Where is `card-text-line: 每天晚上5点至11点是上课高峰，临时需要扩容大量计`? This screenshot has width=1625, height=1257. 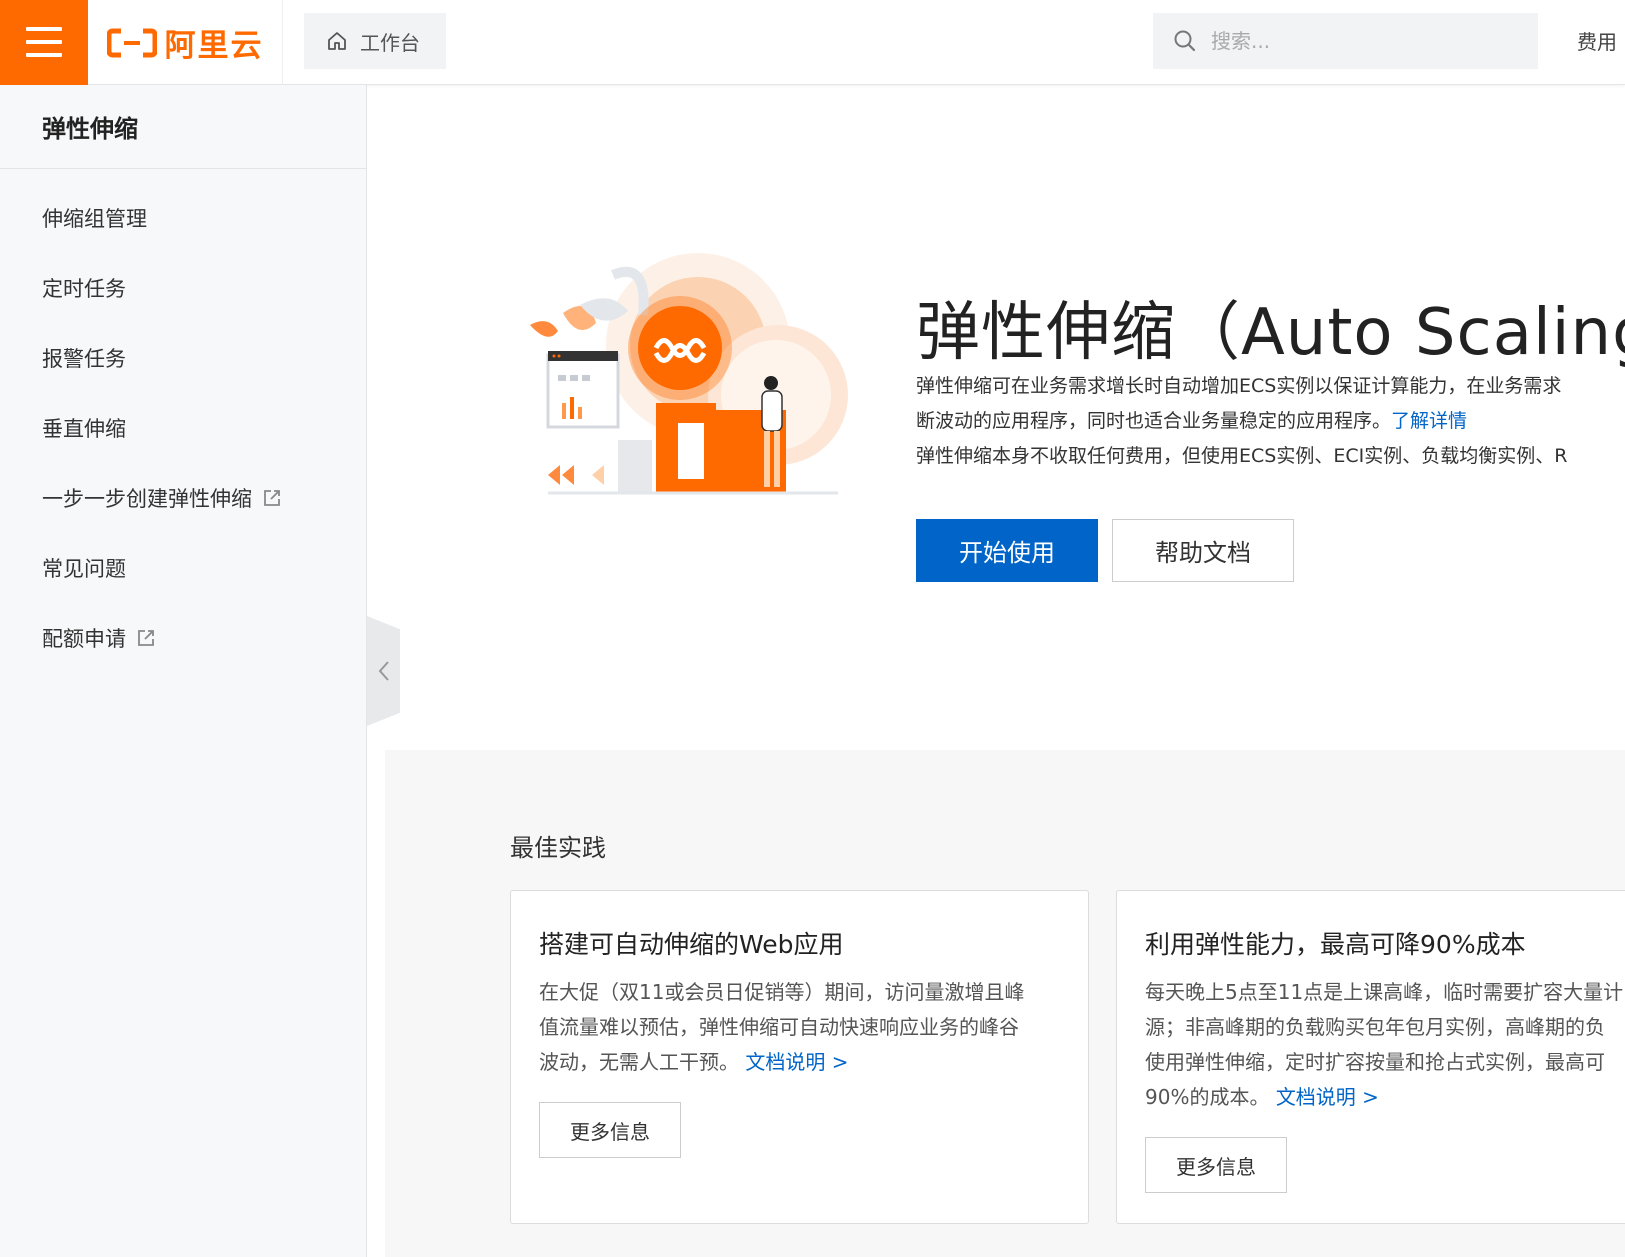
card-text-line: 每天晚上5点至11点是上课高峰，临时需要扩容大量计 is located at coordinates (1384, 992).